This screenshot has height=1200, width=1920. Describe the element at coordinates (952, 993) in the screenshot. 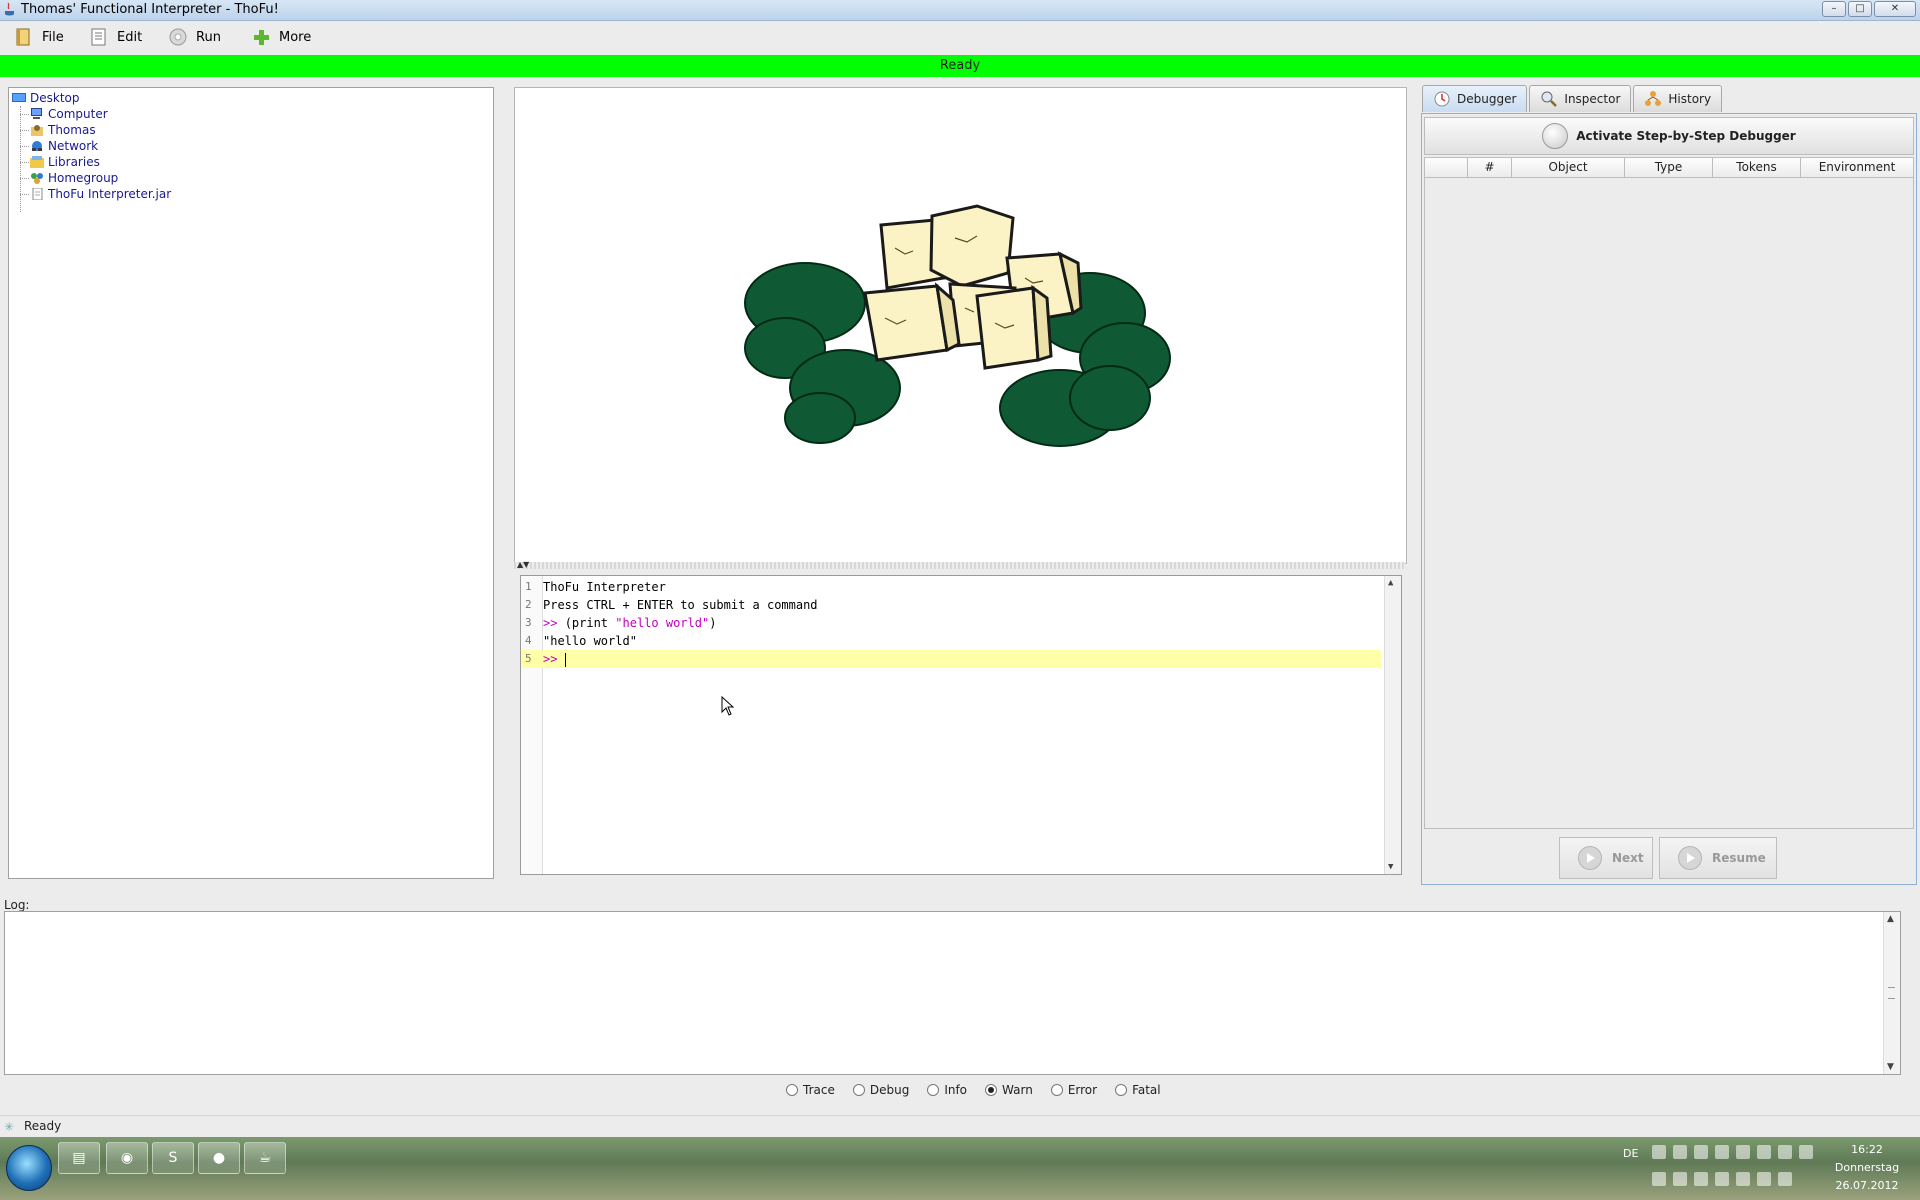

I see `log-textarea: ▲ ▼` at that location.